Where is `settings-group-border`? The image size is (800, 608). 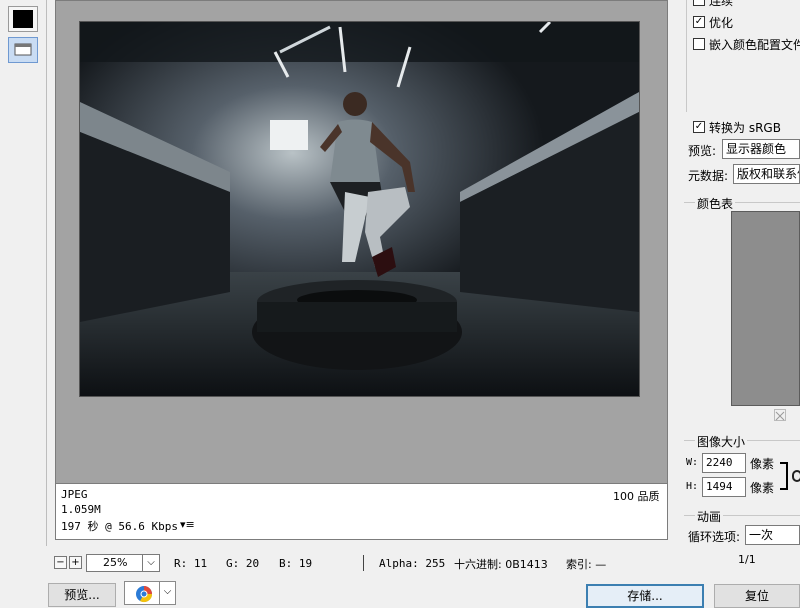 settings-group-border is located at coordinates (686, 56).